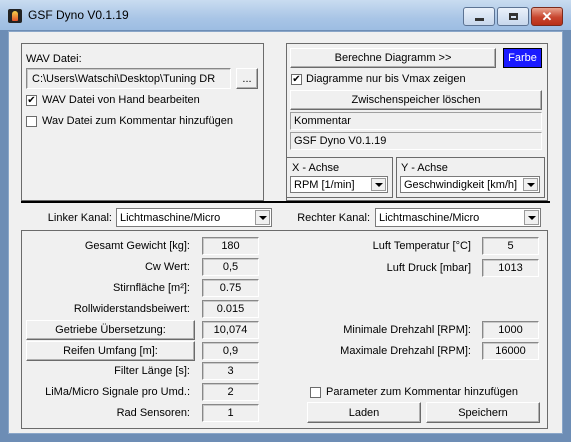 The width and height of the screenshot is (571, 442). I want to click on x-axis-select: RPM [1/min], so click(339, 184).